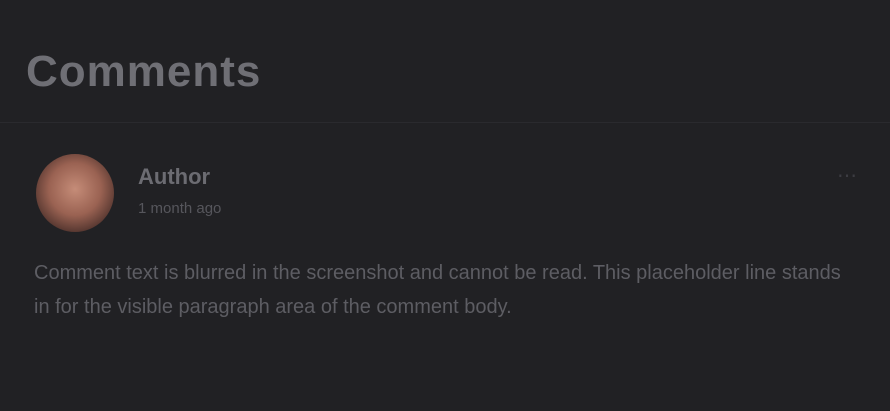  I want to click on section-title: Comments, so click(144, 71).